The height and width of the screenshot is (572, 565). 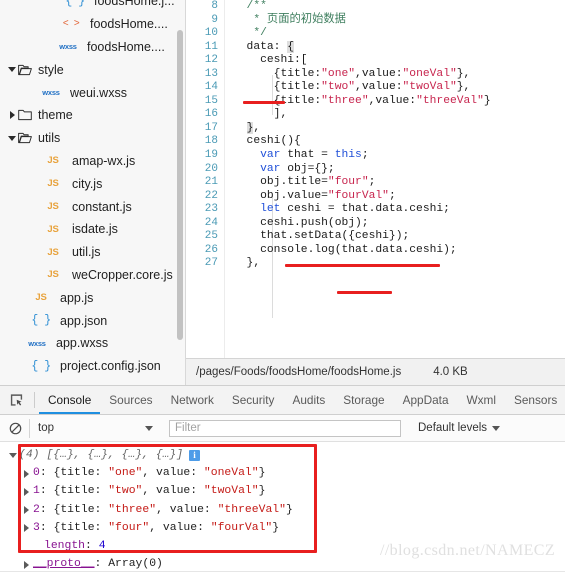 I want to click on code-line: /**, so click(x=395, y=7).